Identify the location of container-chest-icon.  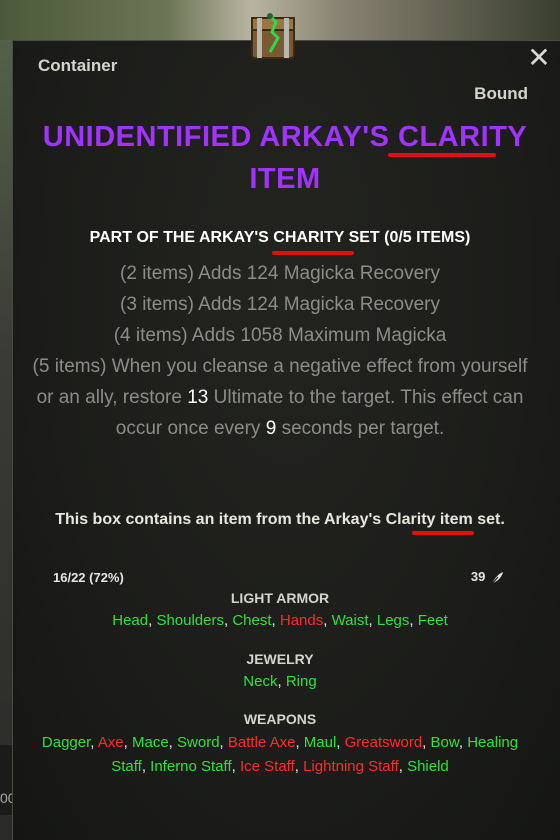
(273, 36).